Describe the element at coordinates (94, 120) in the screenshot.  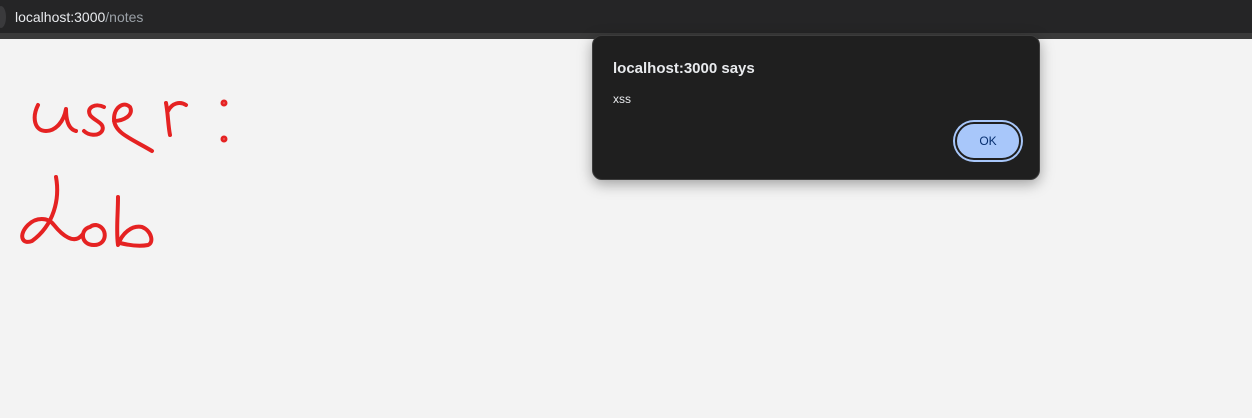
I see `stroke-s` at that location.